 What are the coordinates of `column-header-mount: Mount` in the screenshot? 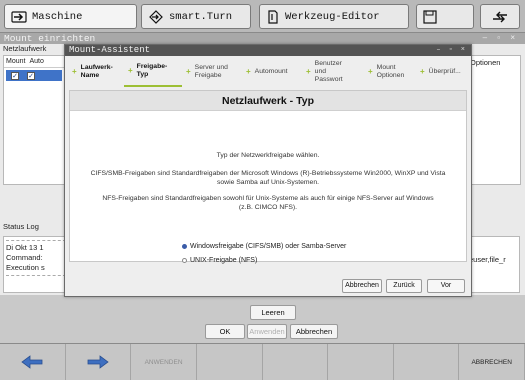 It's located at (16, 61).